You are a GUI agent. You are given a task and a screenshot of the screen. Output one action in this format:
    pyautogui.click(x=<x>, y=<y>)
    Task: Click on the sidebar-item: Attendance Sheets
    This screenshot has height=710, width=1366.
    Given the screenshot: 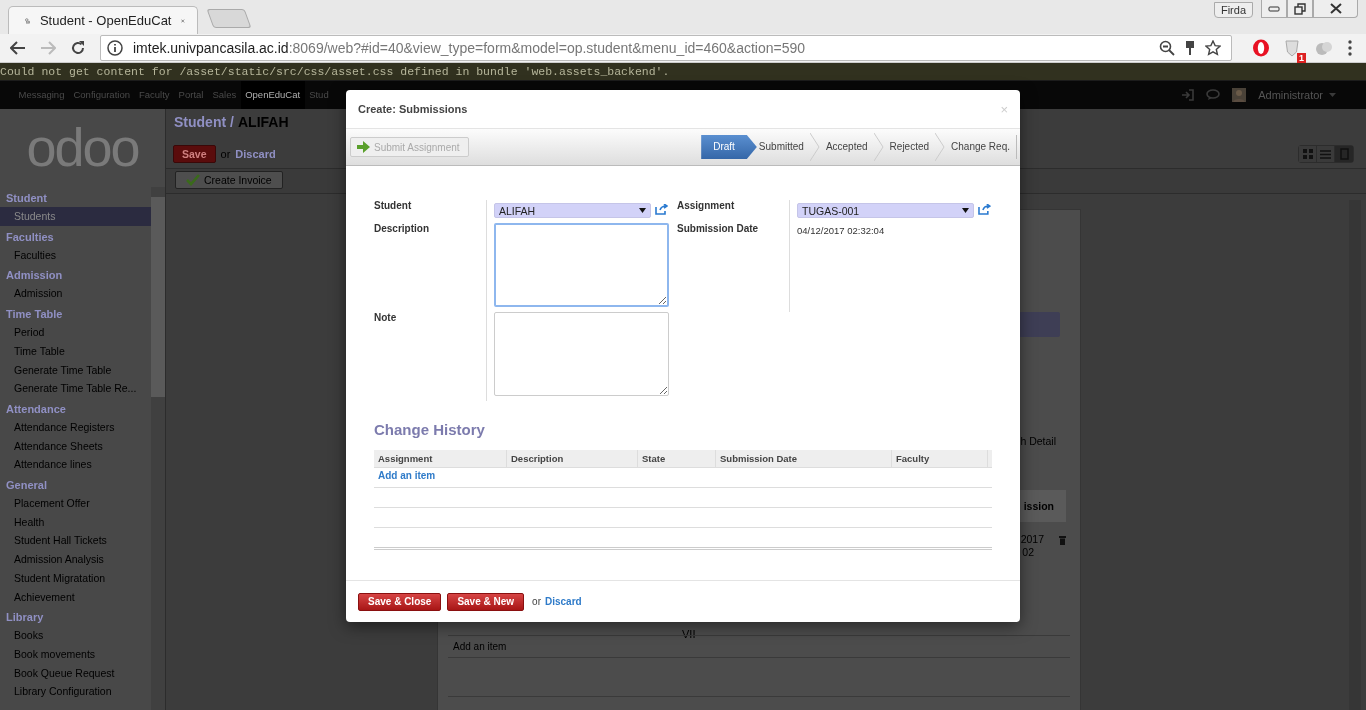 What is the action you would take?
    pyautogui.click(x=75, y=446)
    